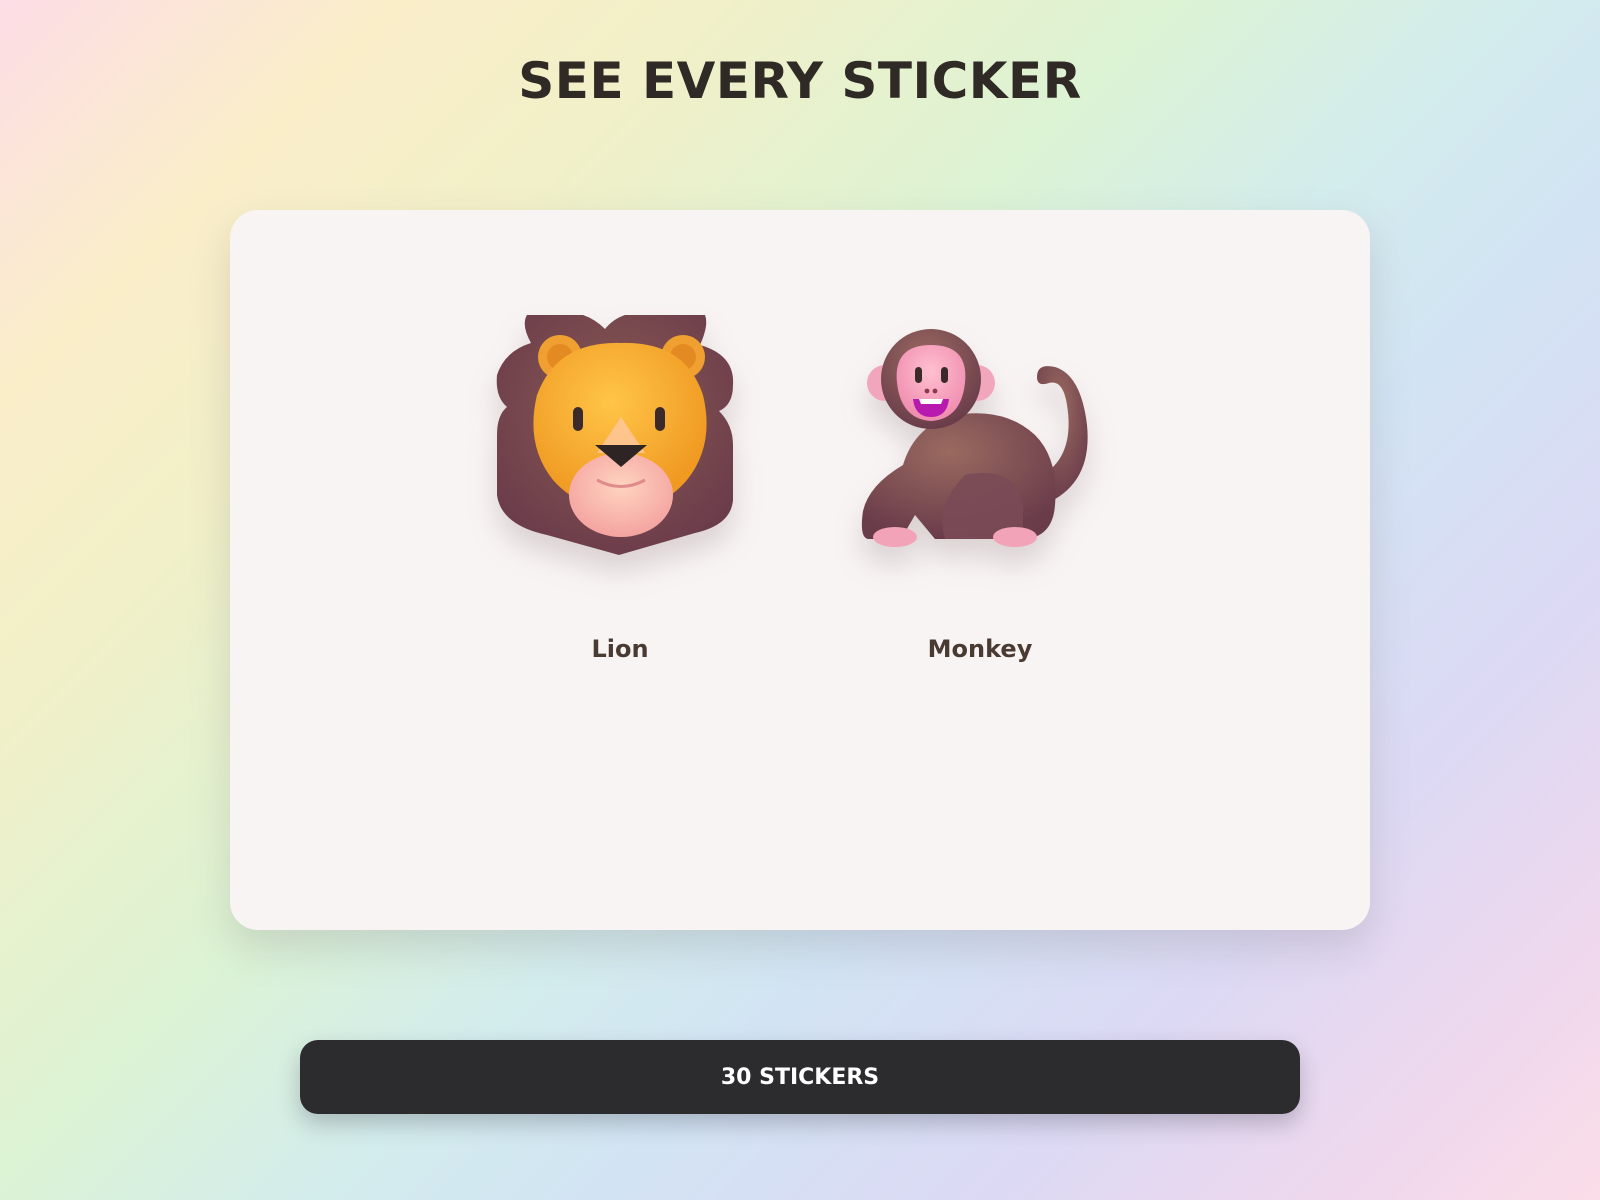 This screenshot has width=1600, height=1200. I want to click on sticker-label: Monkey, so click(980, 649).